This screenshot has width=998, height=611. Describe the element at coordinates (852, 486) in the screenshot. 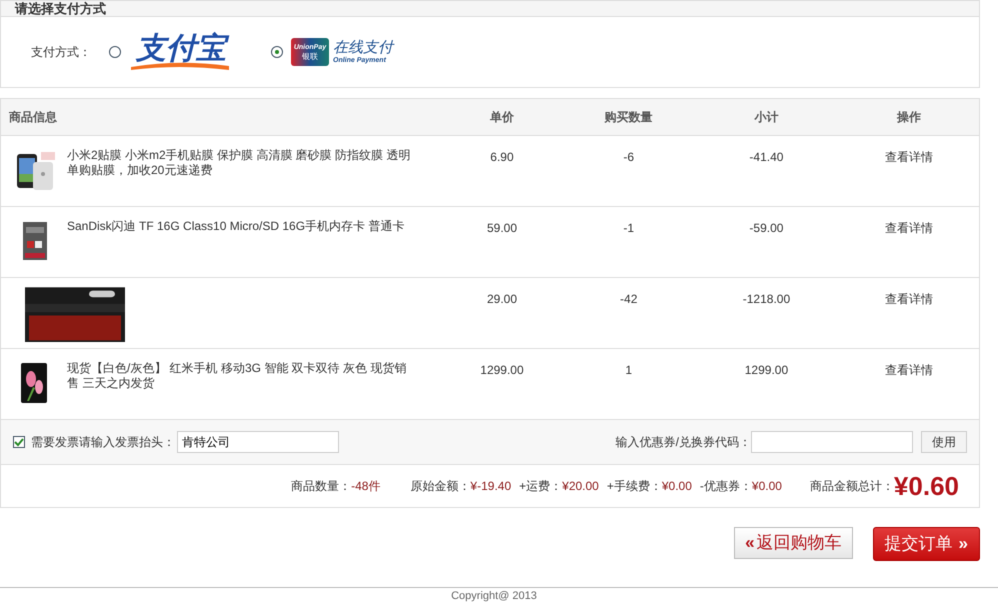

I see `total-label: 商品金额总计：` at that location.